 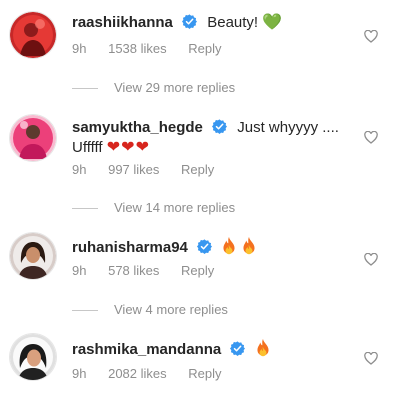 I want to click on comment-meta: 9h 578 likes Reply, so click(x=152, y=270).